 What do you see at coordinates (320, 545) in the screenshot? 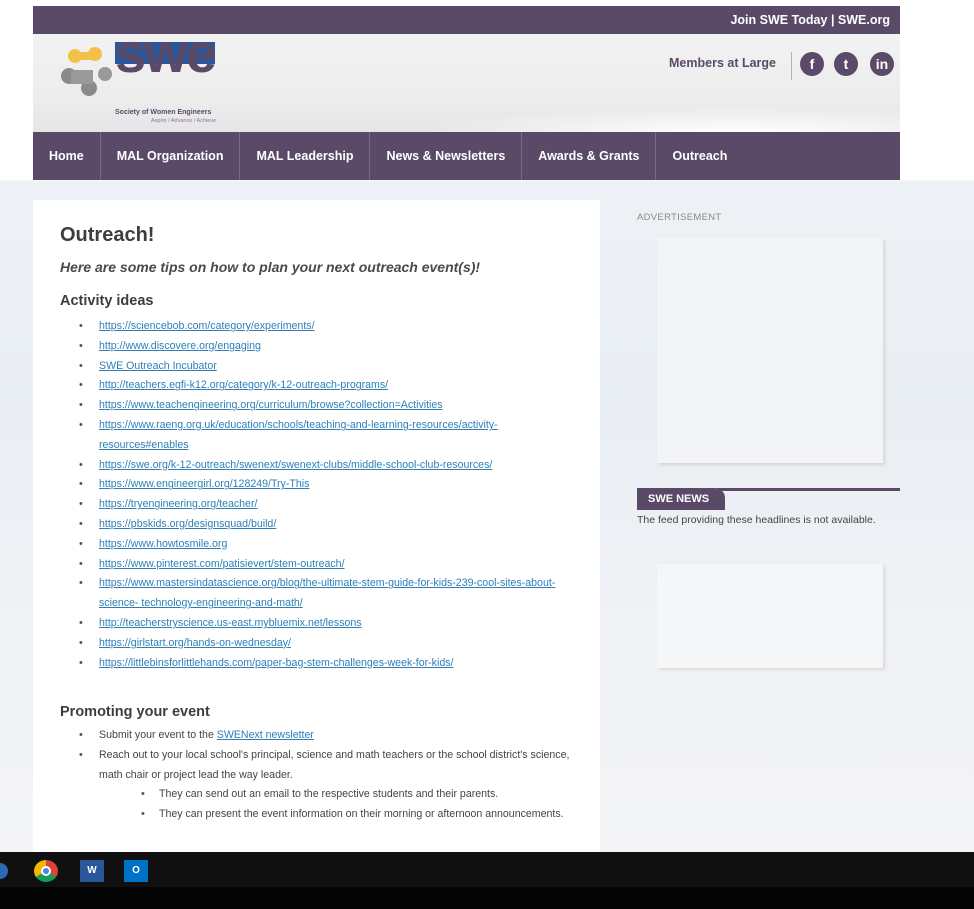
I see `list-item: https://www.howtosmile.org` at bounding box center [320, 545].